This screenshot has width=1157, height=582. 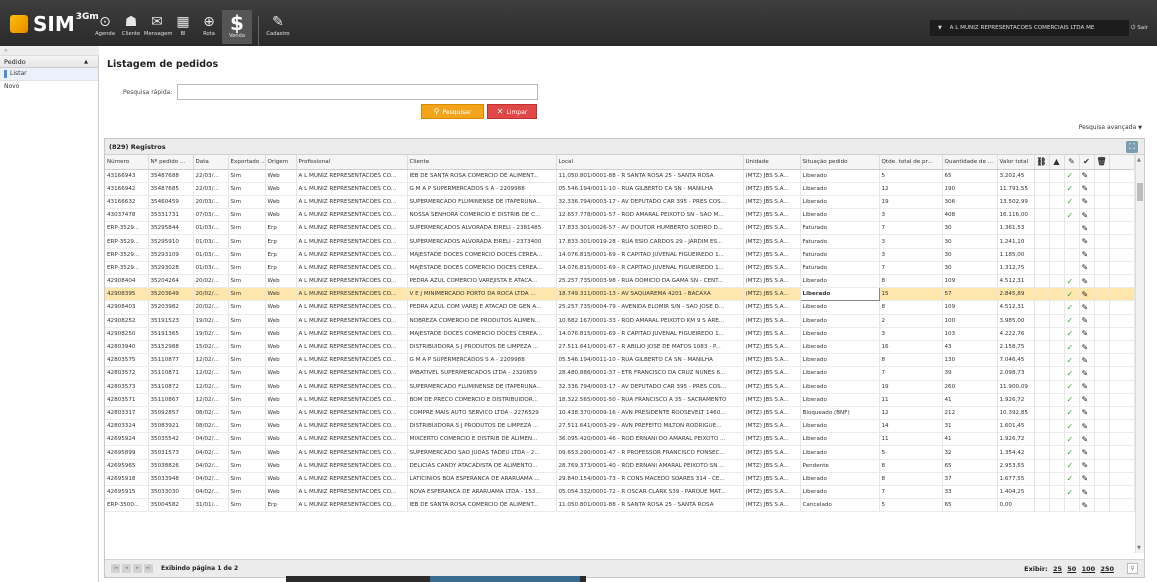 What do you see at coordinates (127, 162) in the screenshot?
I see `column-header: Número` at bounding box center [127, 162].